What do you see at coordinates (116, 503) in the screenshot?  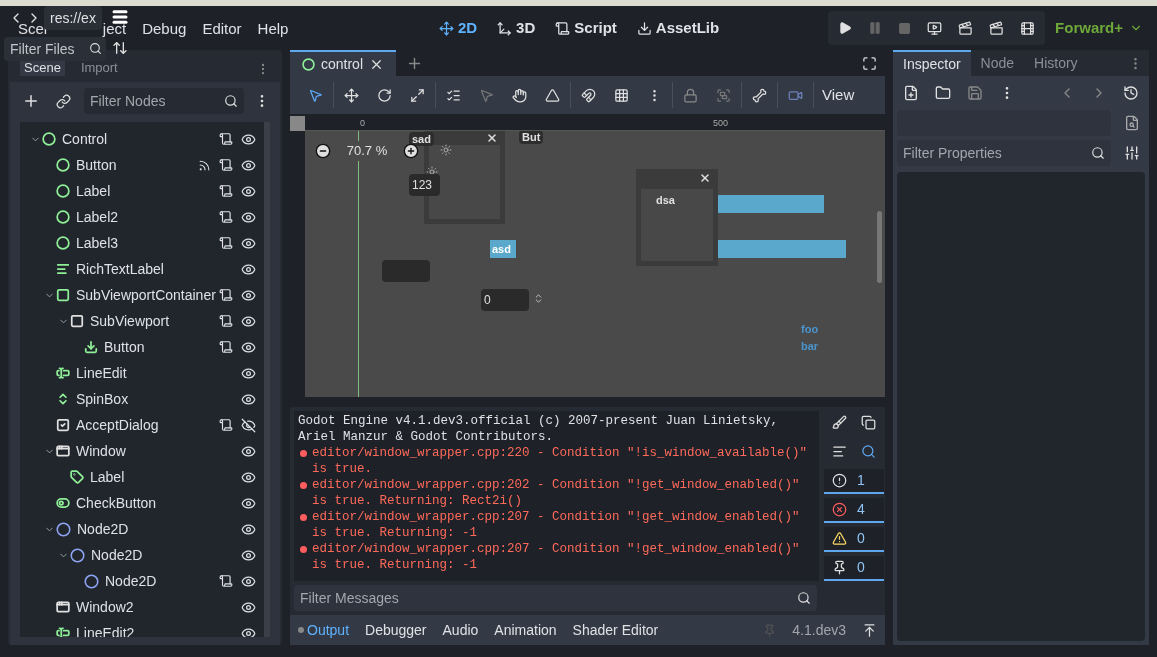 I see `node-name: CheckButton` at bounding box center [116, 503].